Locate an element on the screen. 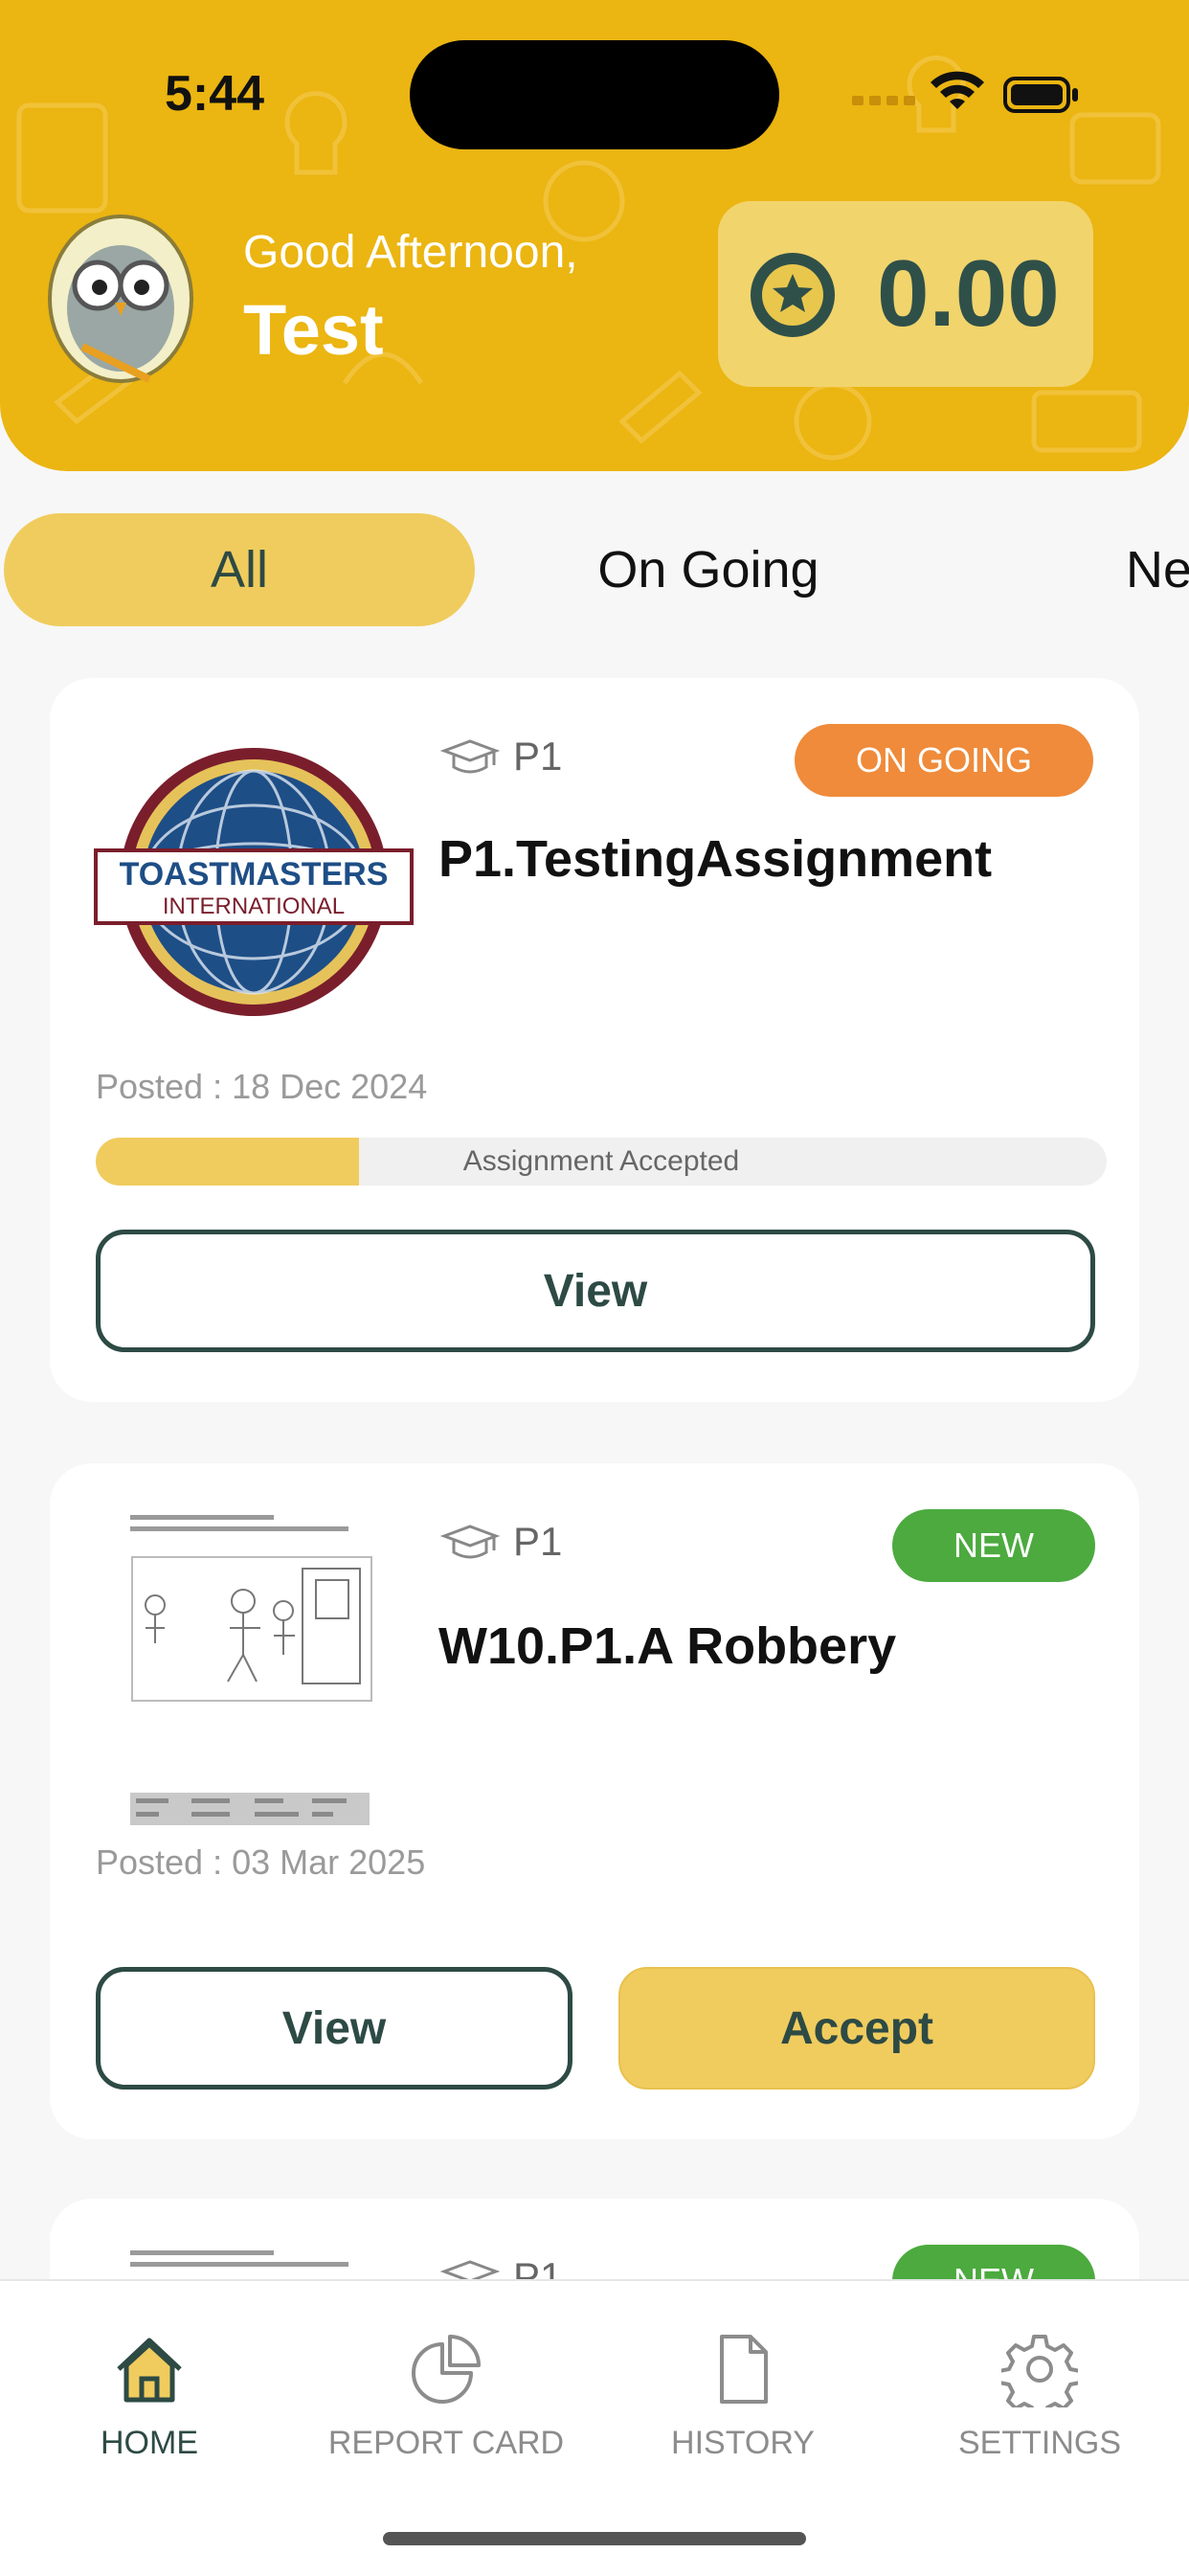 The height and width of the screenshot is (2576, 1189). tab-new: Ne is located at coordinates (1157, 569).